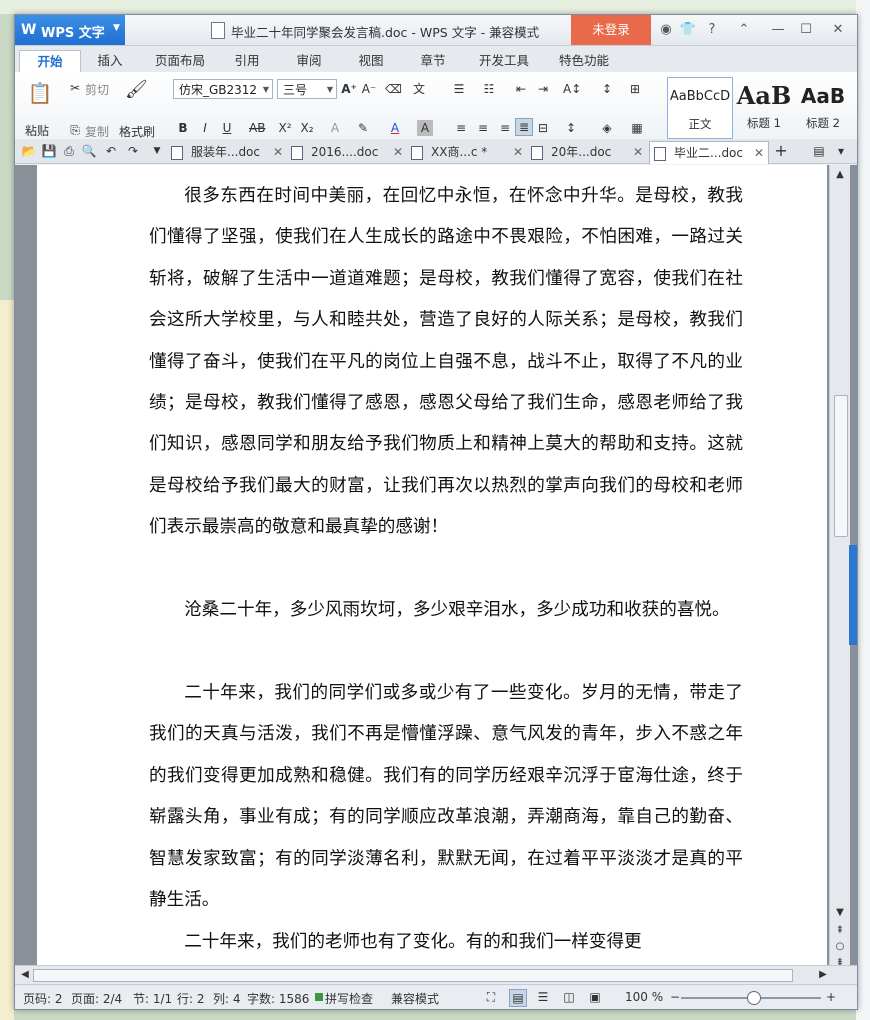  I want to click on phonetic-icon: 文, so click(419, 89).